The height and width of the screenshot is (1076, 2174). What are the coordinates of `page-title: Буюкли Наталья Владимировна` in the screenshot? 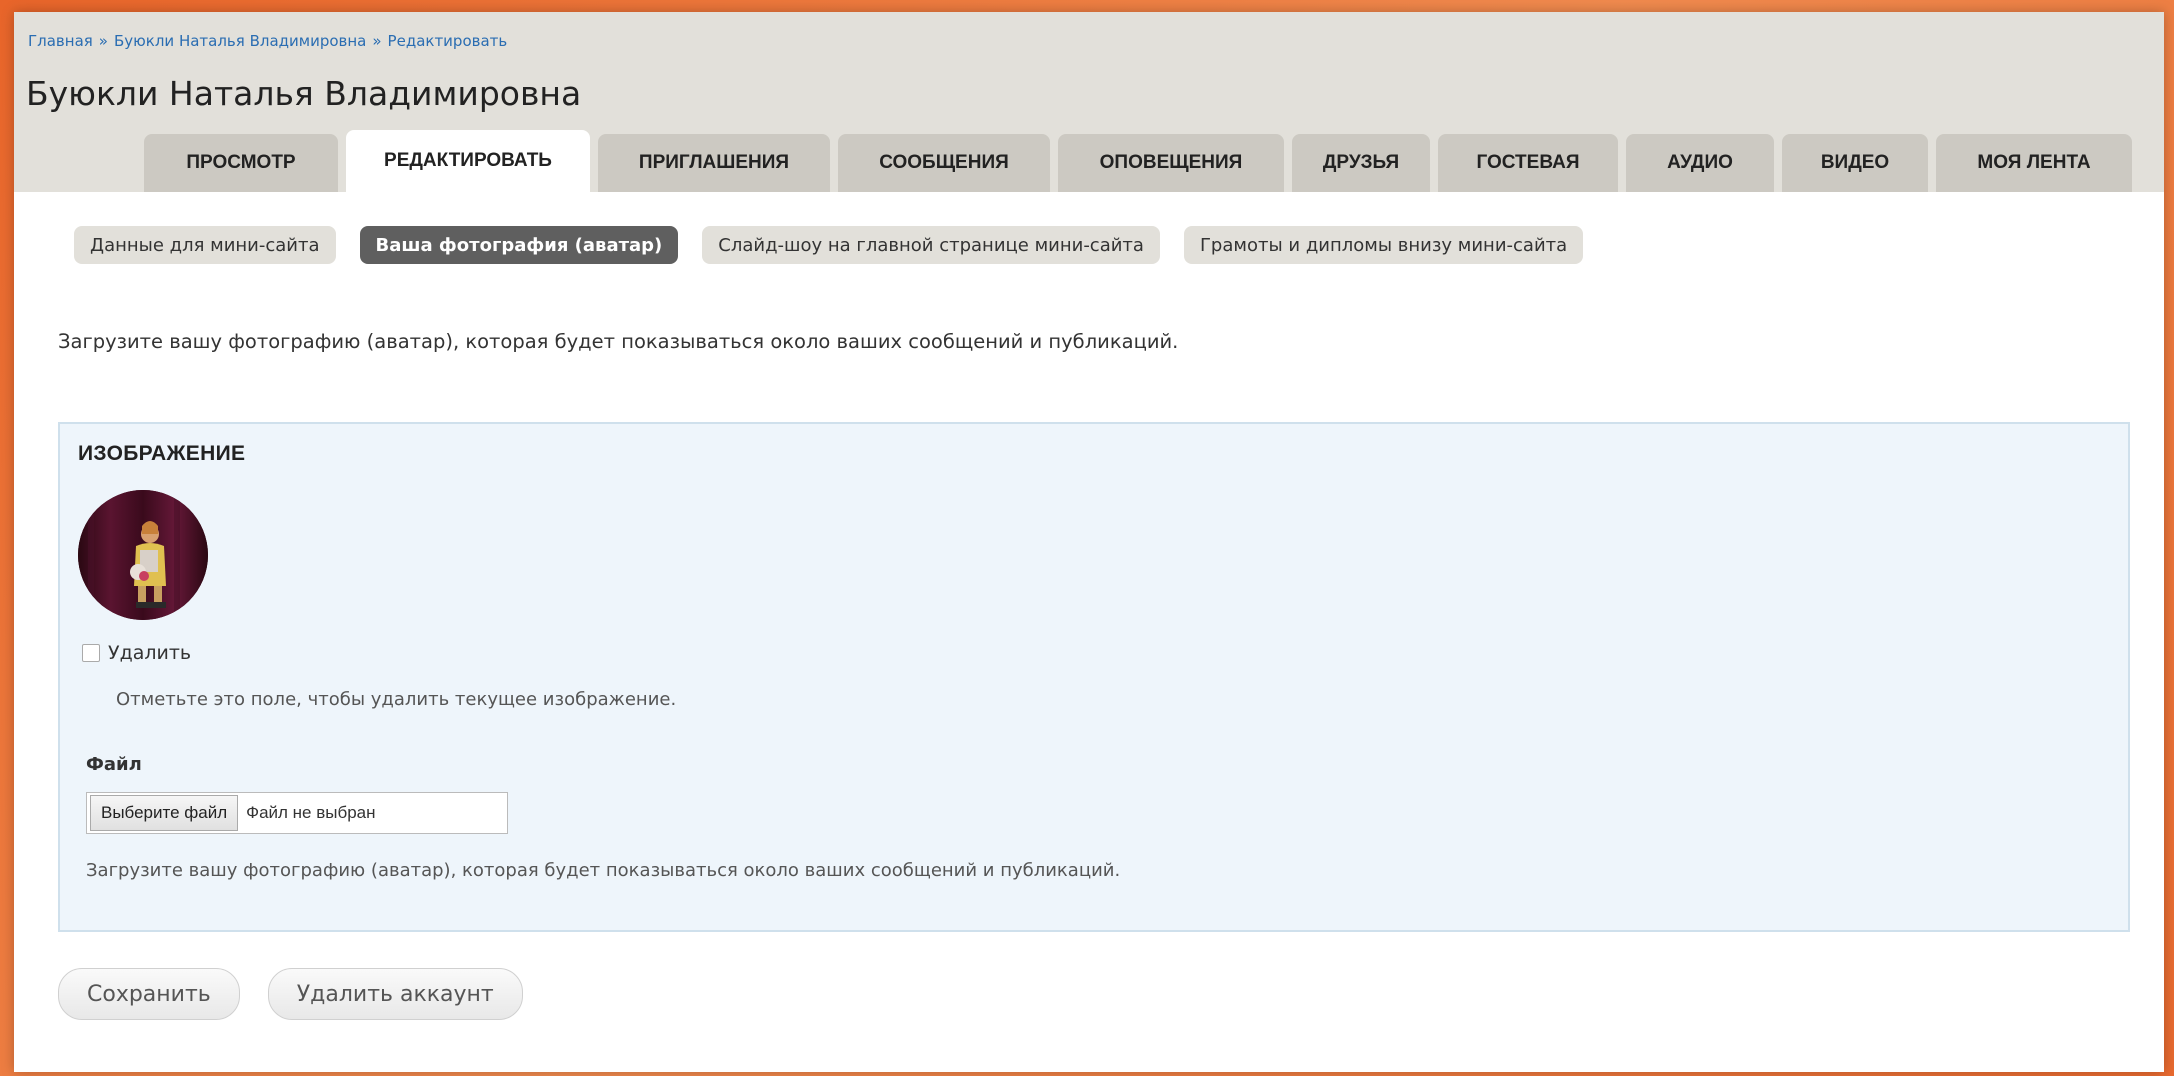 It's located at (304, 93).